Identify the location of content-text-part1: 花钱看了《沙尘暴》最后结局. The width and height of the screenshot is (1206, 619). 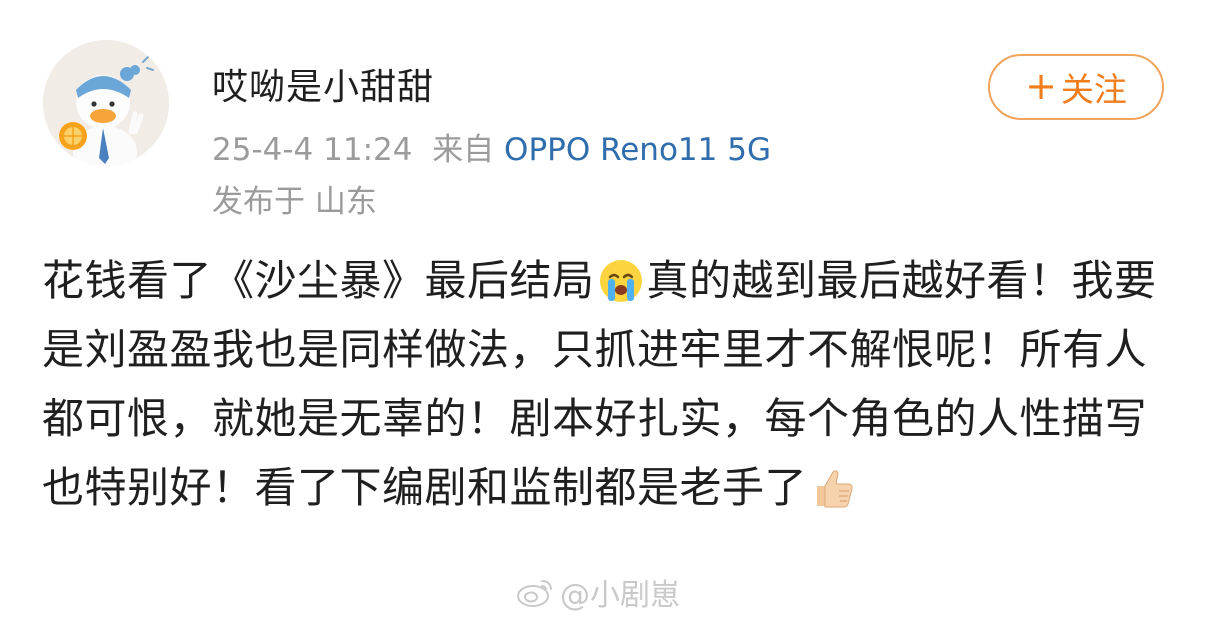
(318, 280).